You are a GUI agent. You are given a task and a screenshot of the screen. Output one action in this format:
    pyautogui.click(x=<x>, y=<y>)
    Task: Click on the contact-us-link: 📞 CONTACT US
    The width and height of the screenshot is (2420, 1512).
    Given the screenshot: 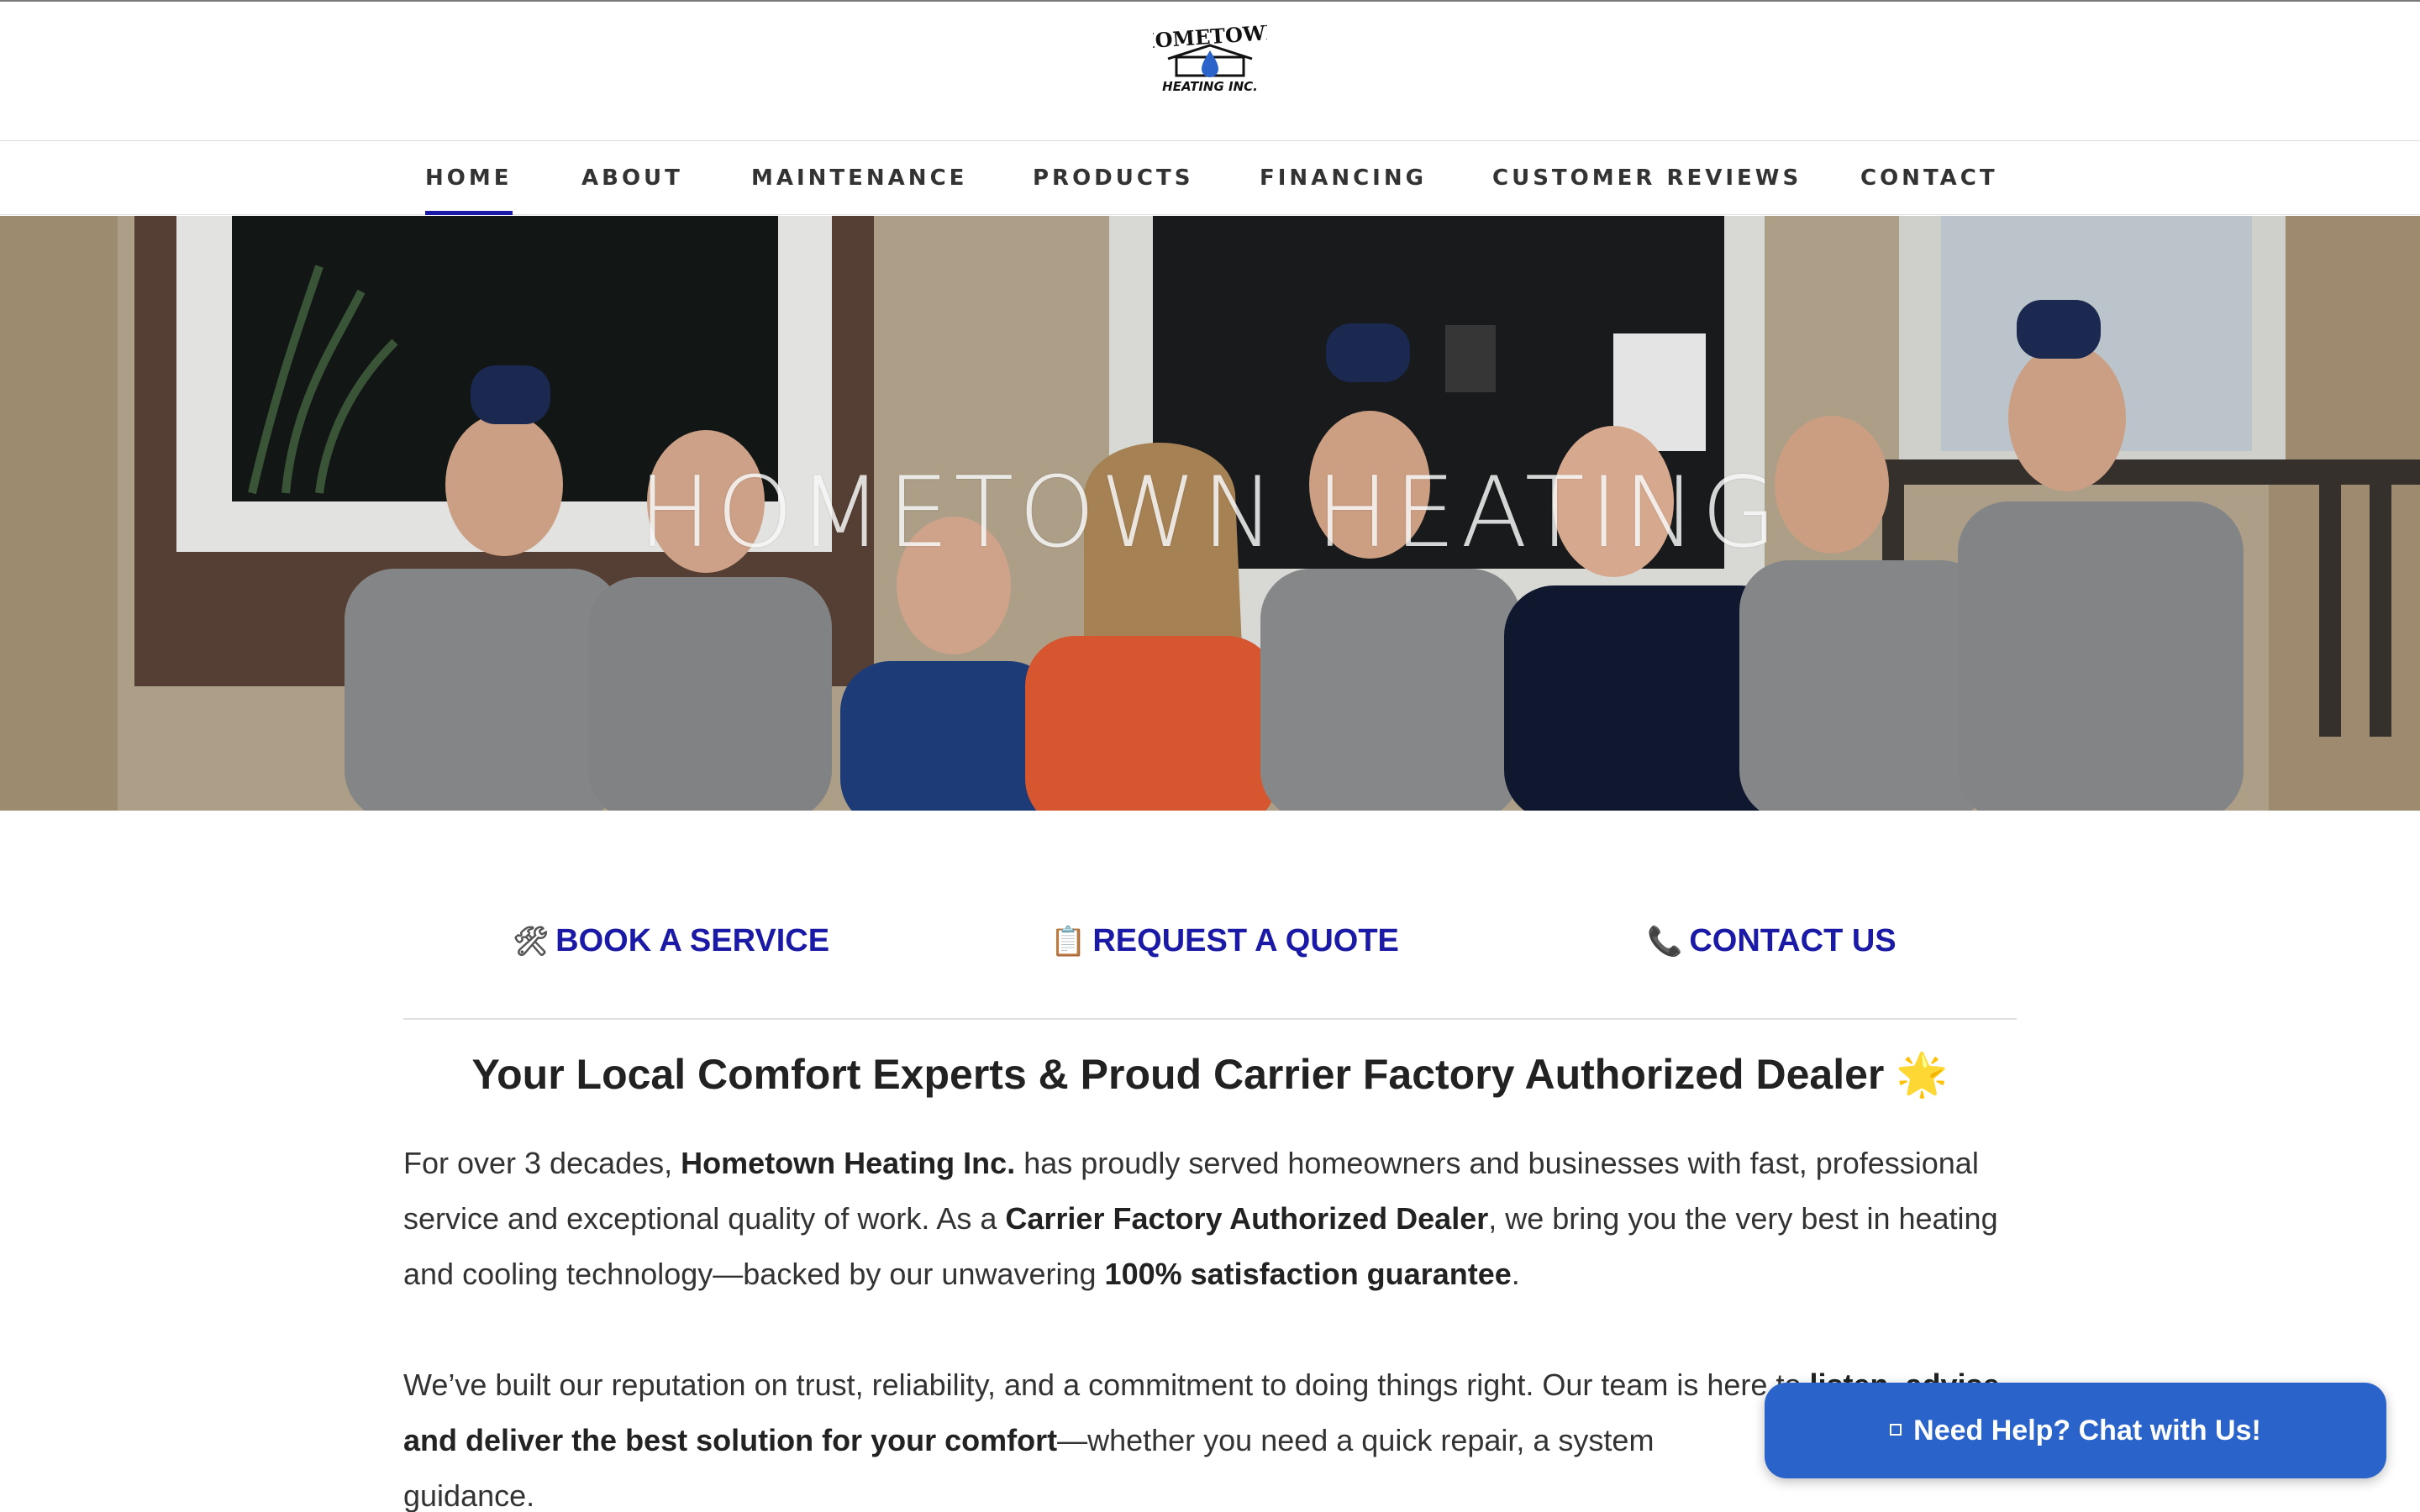 What is the action you would take?
    pyautogui.click(x=1772, y=940)
    